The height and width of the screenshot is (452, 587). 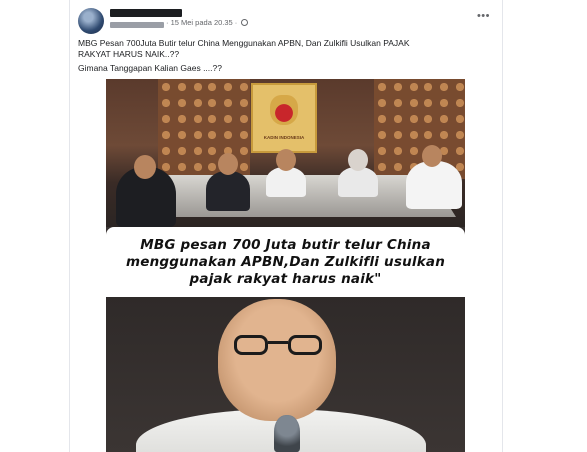 What do you see at coordinates (284, 137) in the screenshot?
I see `emblem-text: KADIN INDONESIA` at bounding box center [284, 137].